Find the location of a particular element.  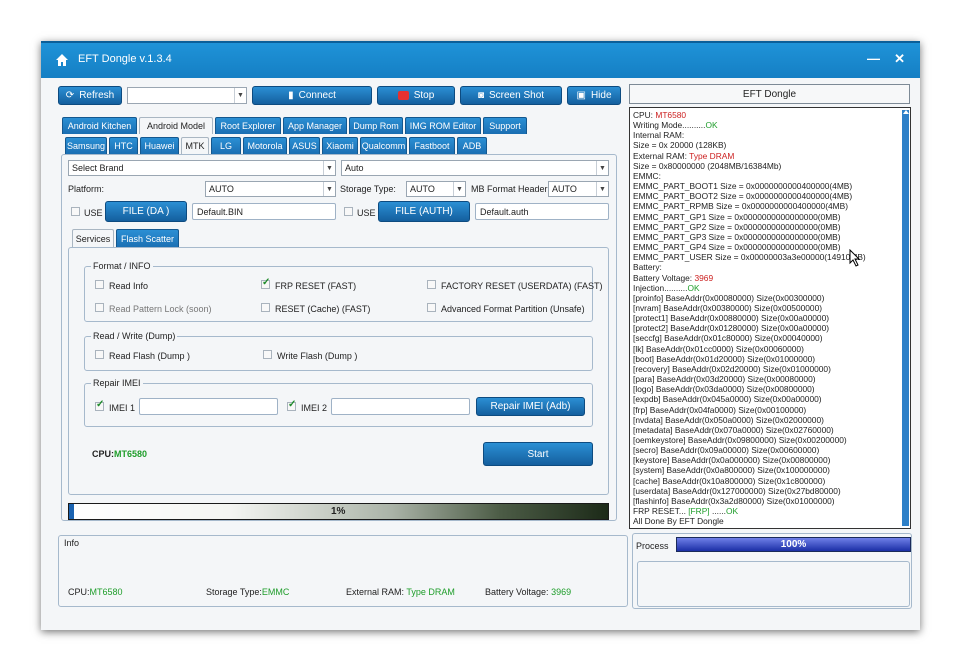

write-flash-checkbox is located at coordinates (267, 354).